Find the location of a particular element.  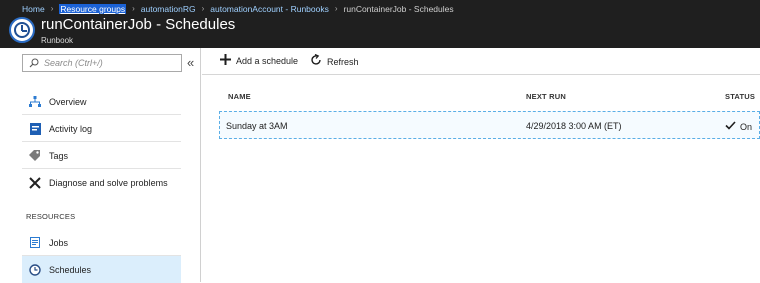

breadcrumb-current: runContainerJob - Schedules is located at coordinates (398, 8).